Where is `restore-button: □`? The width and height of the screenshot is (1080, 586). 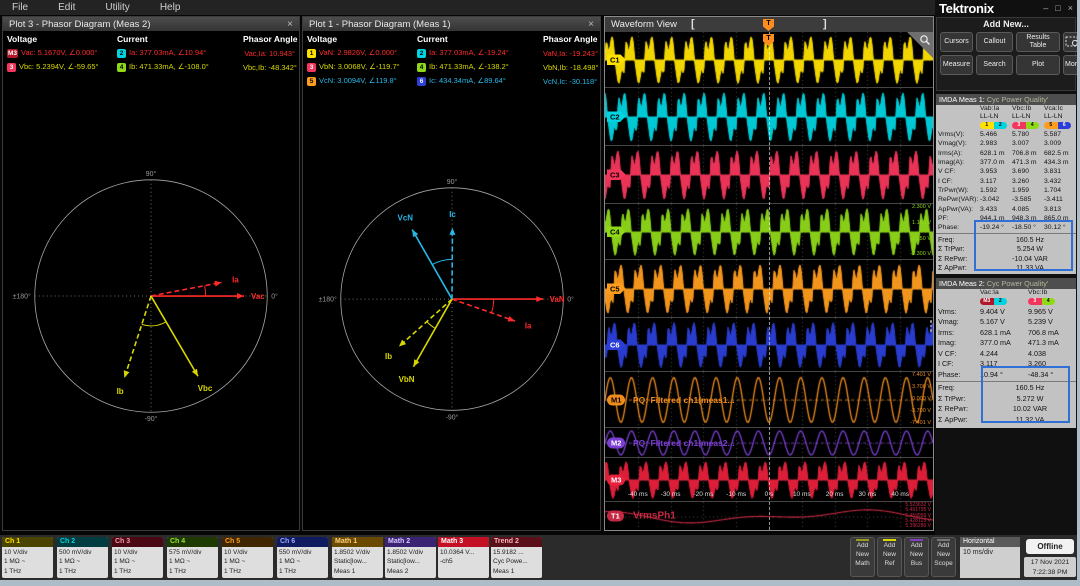 restore-button: □ is located at coordinates (1057, 8).